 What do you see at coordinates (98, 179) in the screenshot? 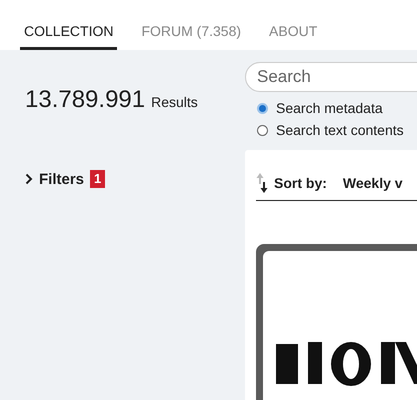
I see `filter-count-badge: 1` at bounding box center [98, 179].